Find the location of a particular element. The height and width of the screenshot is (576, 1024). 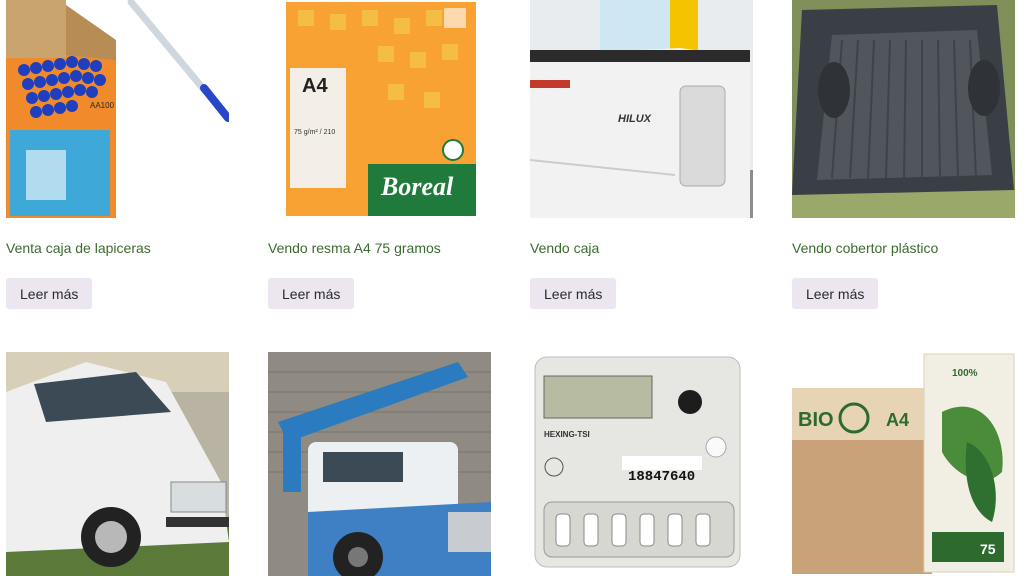

product-image-pens: AA100 is located at coordinates (117, 109).